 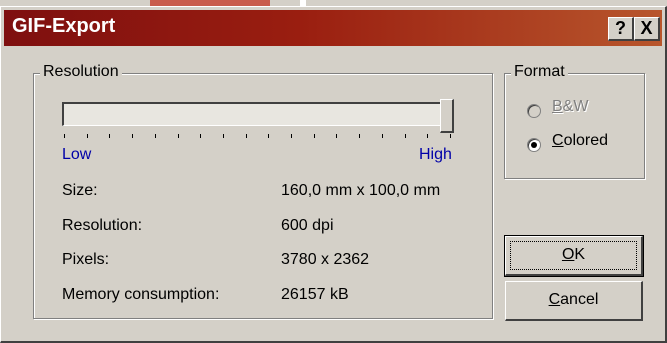 I want to click on colored-radio, so click(x=534, y=145).